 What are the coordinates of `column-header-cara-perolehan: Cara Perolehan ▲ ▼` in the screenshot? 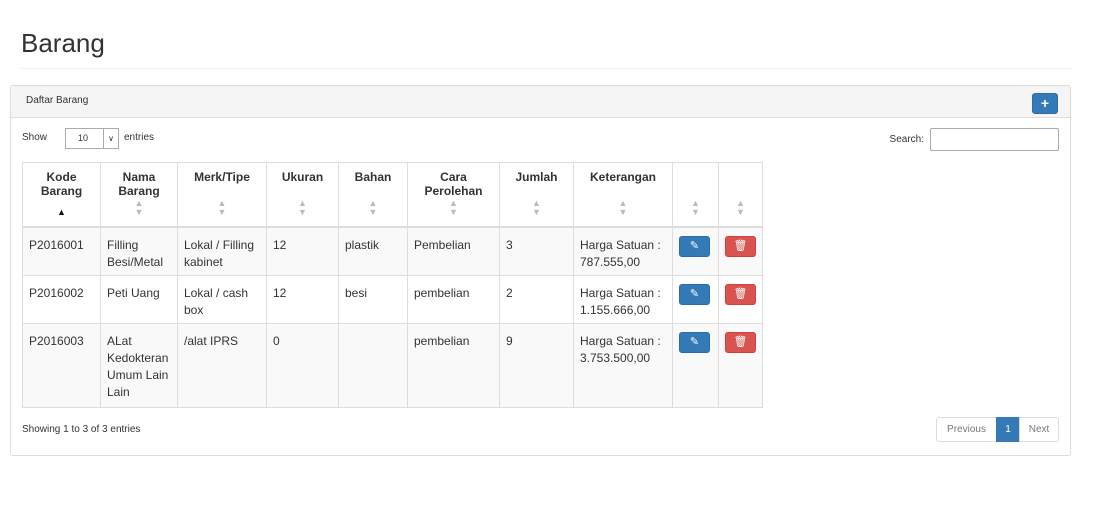 It's located at (453, 195).